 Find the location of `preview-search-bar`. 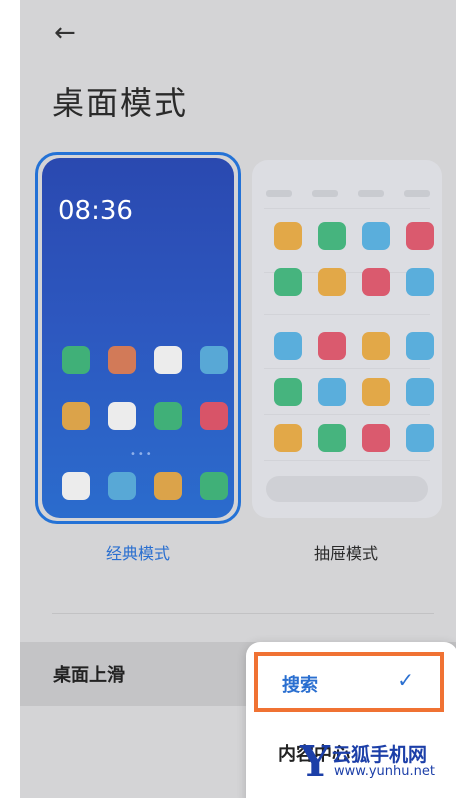

preview-search-bar is located at coordinates (347, 489).